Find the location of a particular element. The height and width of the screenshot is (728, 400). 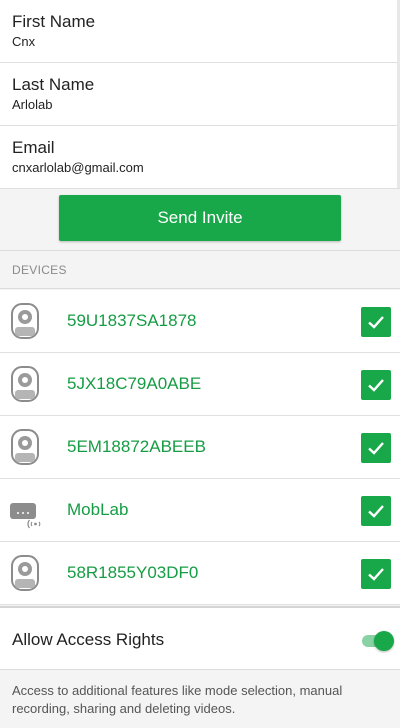

email-field: Email cnxarlolab@gmail.com is located at coordinates (200, 157).